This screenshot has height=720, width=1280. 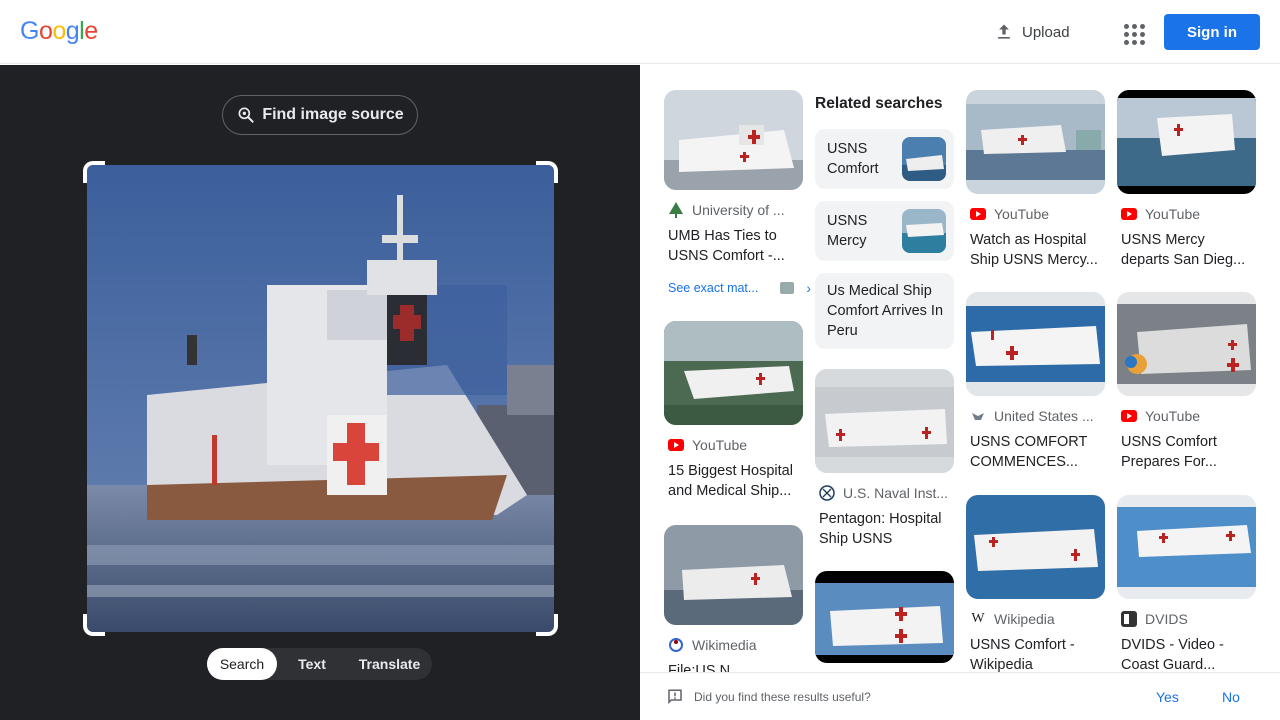 What do you see at coordinates (1004, 31) in the screenshot?
I see `upload-icon` at bounding box center [1004, 31].